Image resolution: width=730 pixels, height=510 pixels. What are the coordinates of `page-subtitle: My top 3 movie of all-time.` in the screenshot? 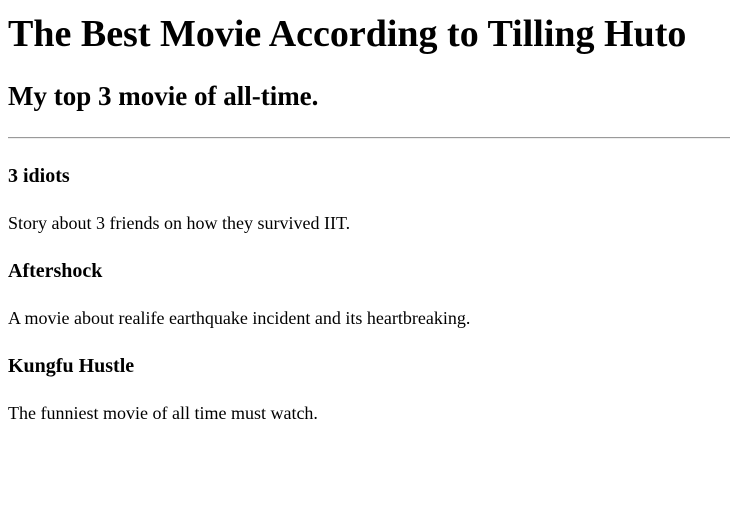 It's located at (163, 96).